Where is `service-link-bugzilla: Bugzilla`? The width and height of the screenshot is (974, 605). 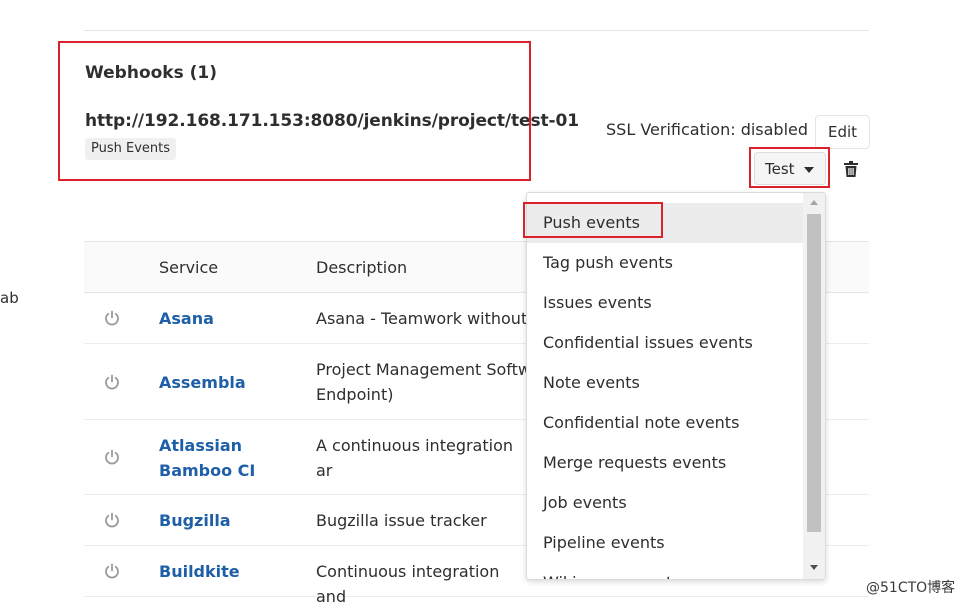
service-link-bugzilla: Bugzilla is located at coordinates (219, 520).